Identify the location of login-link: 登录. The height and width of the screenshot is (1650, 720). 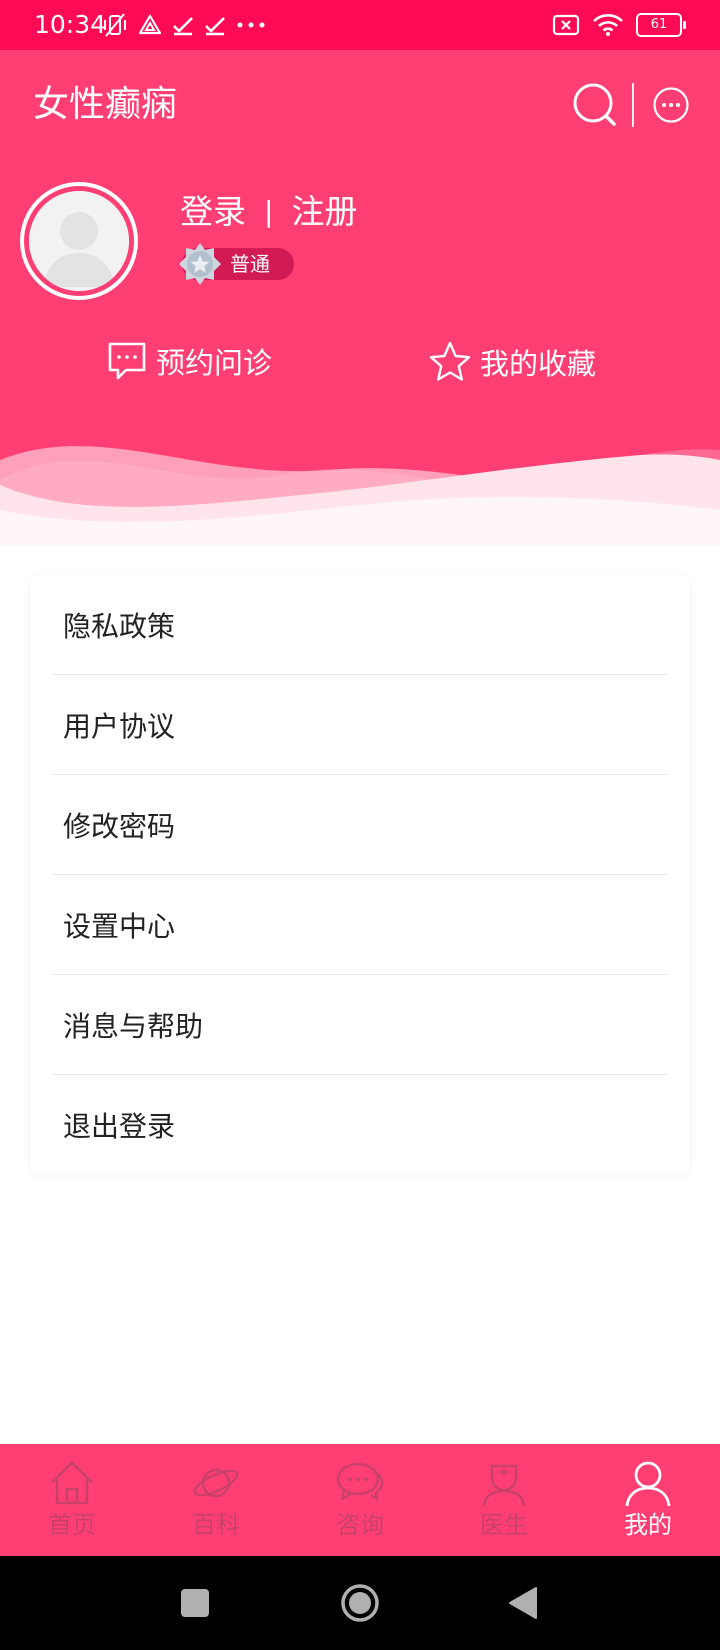
(213, 212).